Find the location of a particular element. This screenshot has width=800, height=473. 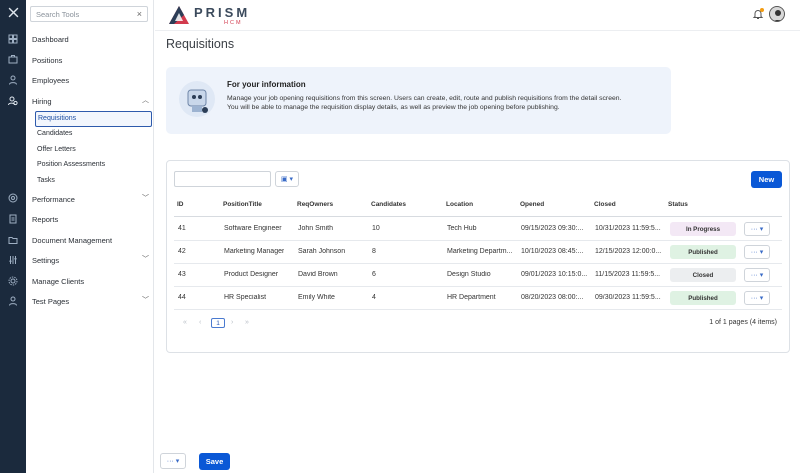

status-badge: Closed is located at coordinates (703, 275).